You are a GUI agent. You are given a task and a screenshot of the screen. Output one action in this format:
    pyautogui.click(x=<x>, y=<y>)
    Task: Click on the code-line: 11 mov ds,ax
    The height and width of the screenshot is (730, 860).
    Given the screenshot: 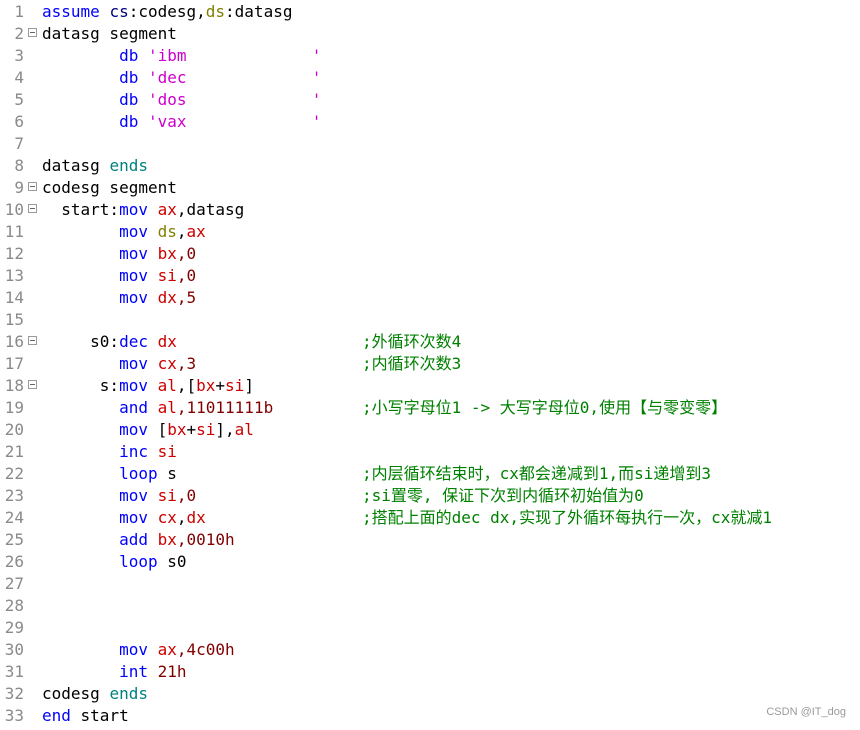 What is the action you would take?
    pyautogui.click(x=430, y=232)
    